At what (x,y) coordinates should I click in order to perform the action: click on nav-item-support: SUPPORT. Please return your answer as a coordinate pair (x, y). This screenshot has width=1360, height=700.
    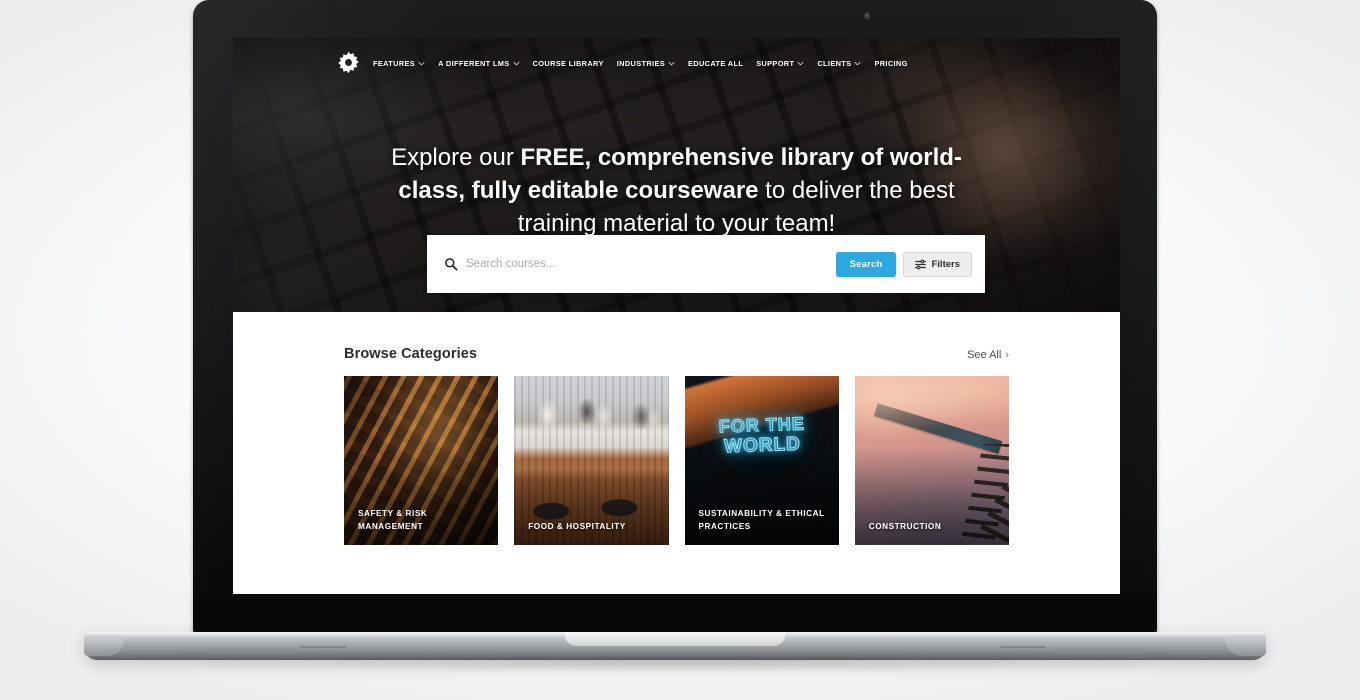
    Looking at the image, I should click on (780, 63).